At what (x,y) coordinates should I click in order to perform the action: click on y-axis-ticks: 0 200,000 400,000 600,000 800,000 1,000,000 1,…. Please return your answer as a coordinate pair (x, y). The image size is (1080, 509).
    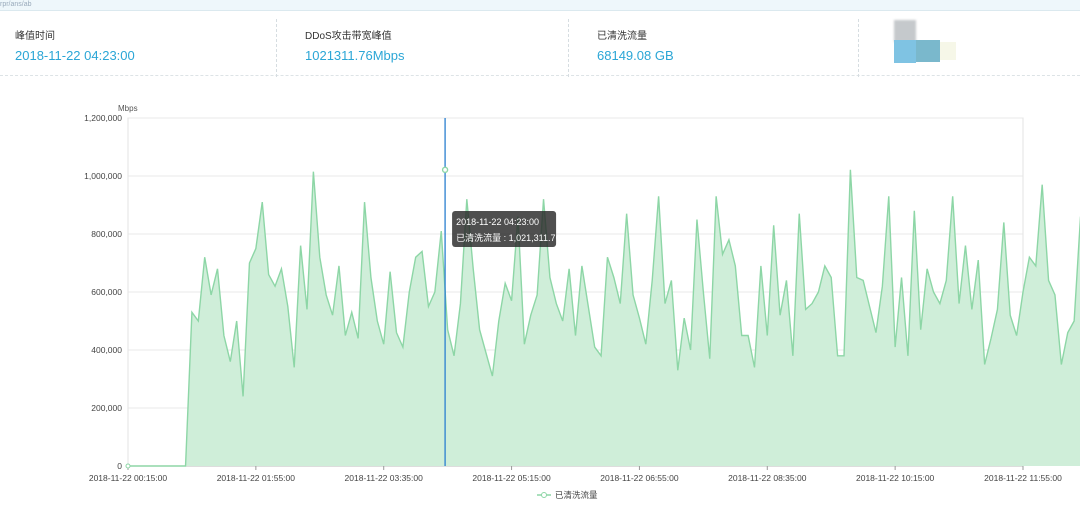
    Looking at the image, I should click on (103, 292).